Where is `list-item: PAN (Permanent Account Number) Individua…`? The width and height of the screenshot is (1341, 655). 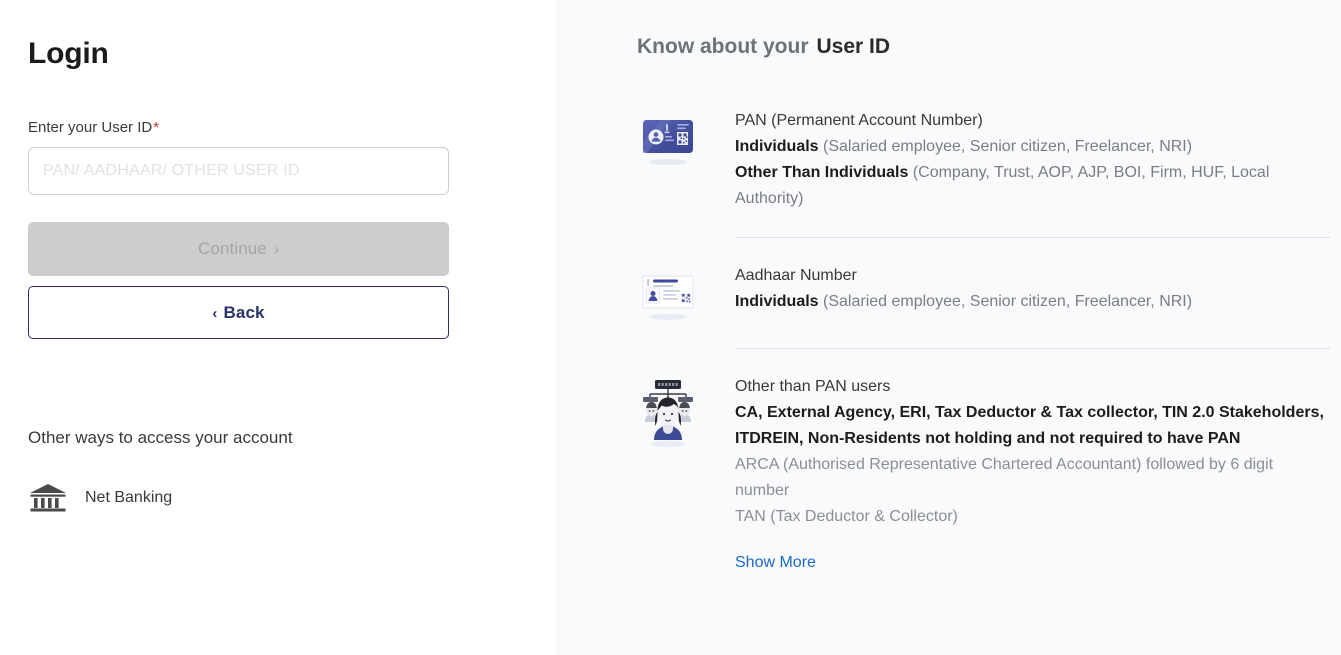 list-item: PAN (Permanent Account Number) Individua… is located at coordinates (983, 160).